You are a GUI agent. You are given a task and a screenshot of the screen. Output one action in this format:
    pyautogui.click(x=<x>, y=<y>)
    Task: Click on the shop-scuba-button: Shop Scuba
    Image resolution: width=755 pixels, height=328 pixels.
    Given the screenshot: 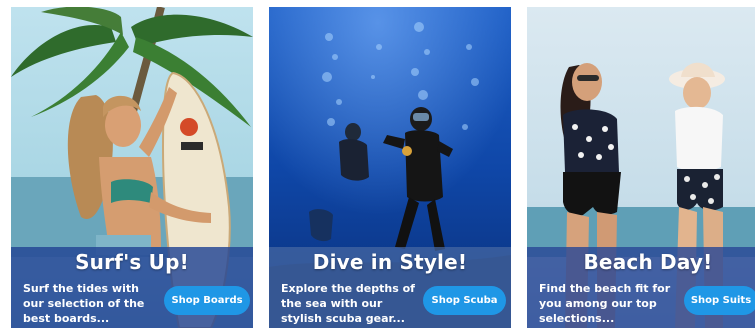 What is the action you would take?
    pyautogui.click(x=464, y=300)
    